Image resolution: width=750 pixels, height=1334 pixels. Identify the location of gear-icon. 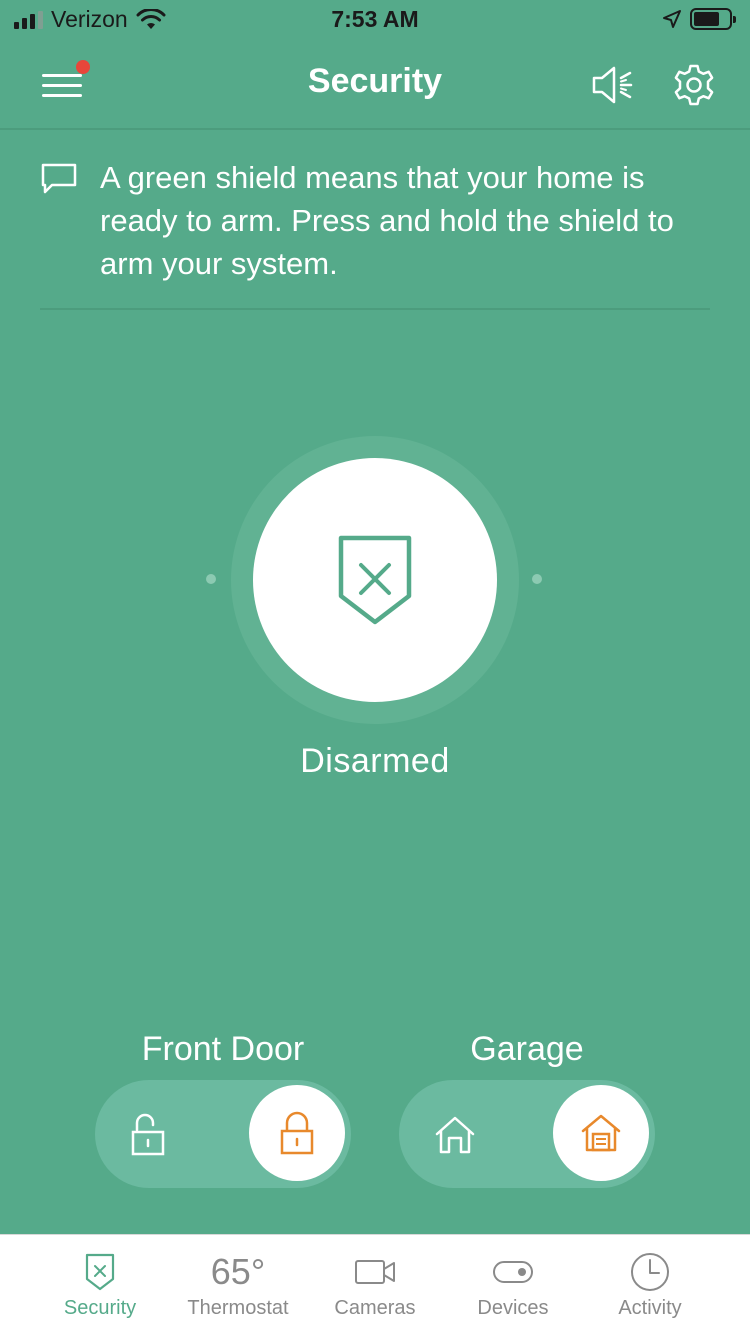
(694, 85).